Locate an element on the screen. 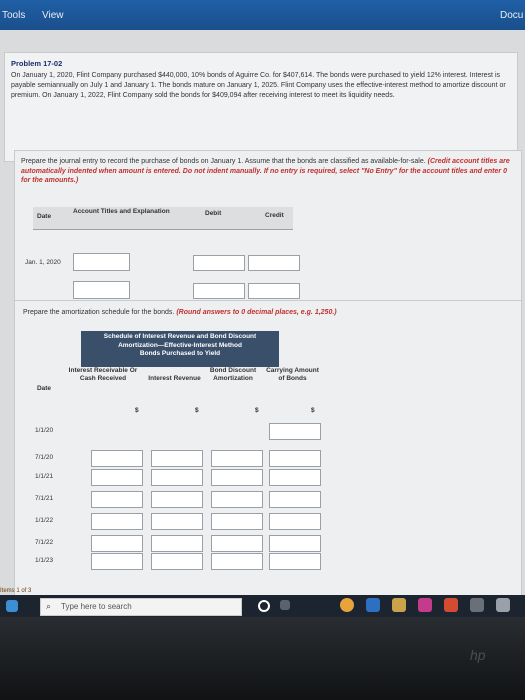 This screenshot has height=700, width=525. journal-col-date: Date is located at coordinates (44, 216).